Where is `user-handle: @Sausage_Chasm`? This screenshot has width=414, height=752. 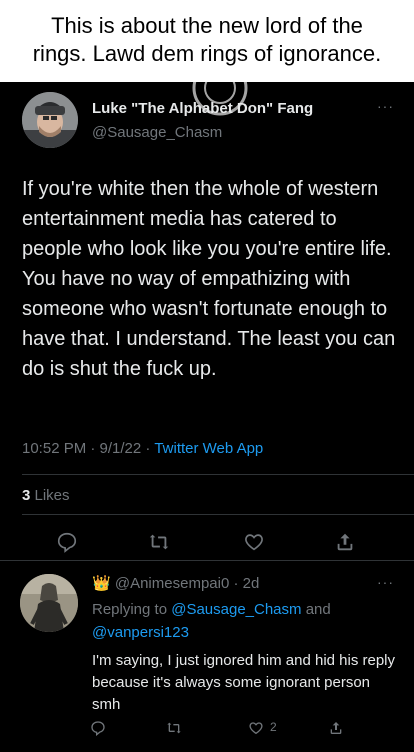
user-handle: @Sausage_Chasm is located at coordinates (157, 132).